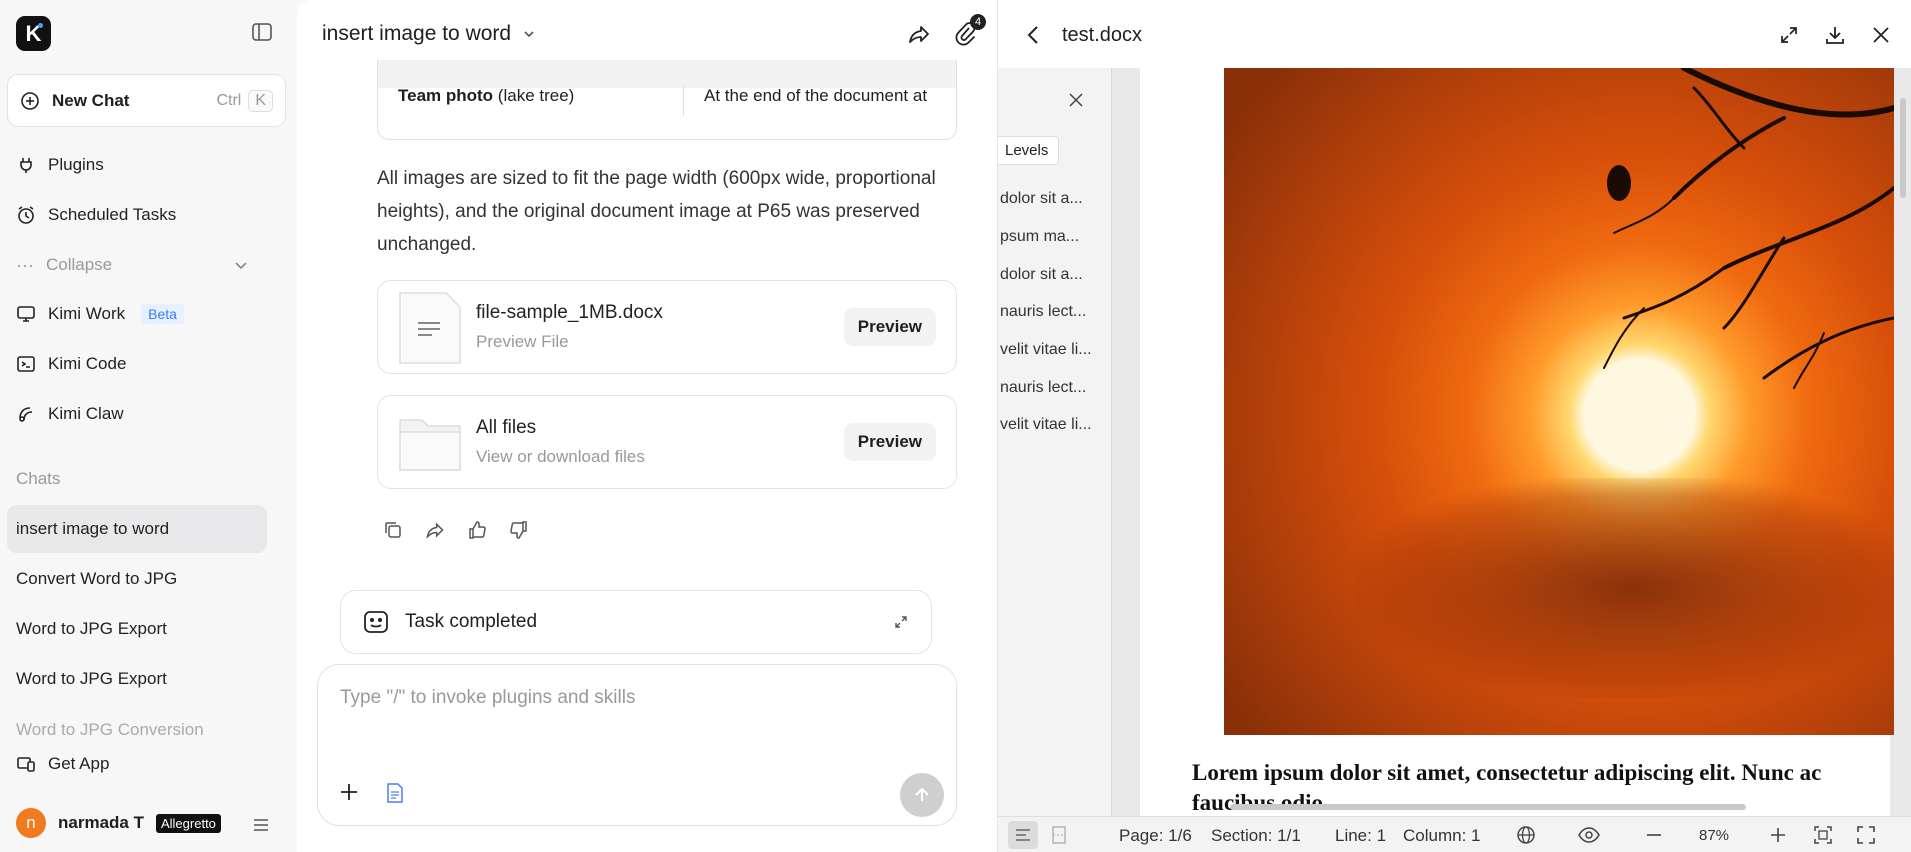 This screenshot has height=852, width=1911. Describe the element at coordinates (456, 530) in the screenshot. I see `message-actions` at that location.